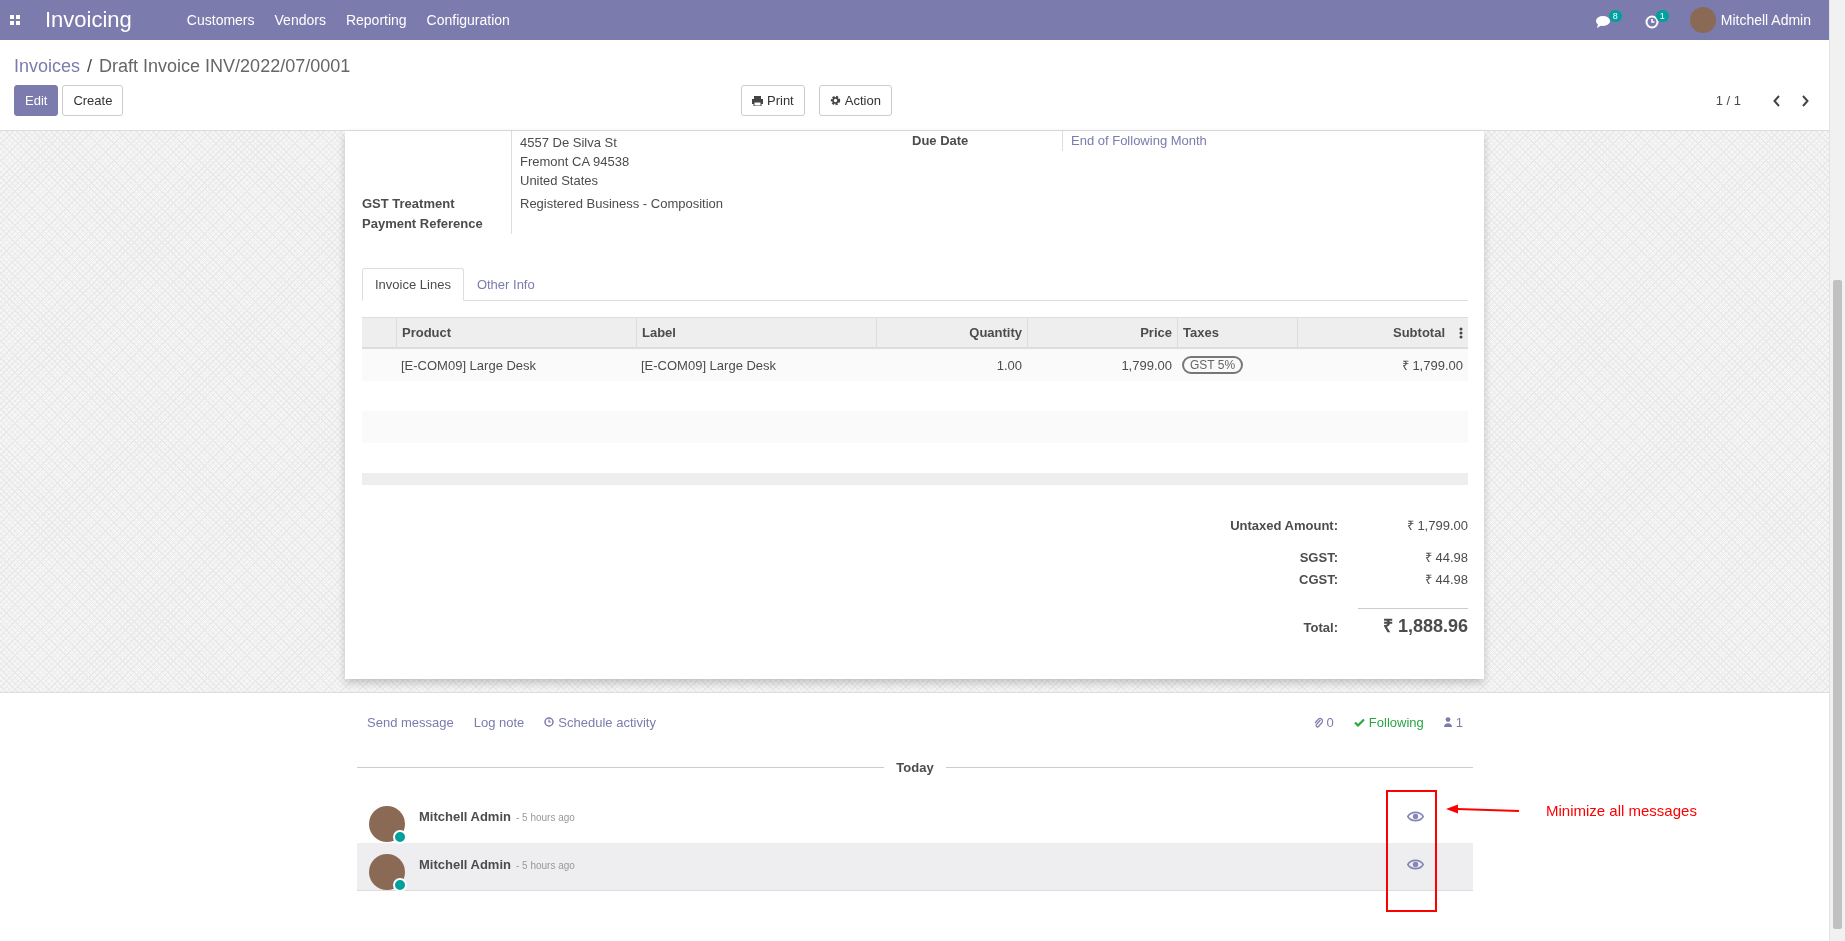  I want to click on chevron-left-icon, so click(1777, 101).